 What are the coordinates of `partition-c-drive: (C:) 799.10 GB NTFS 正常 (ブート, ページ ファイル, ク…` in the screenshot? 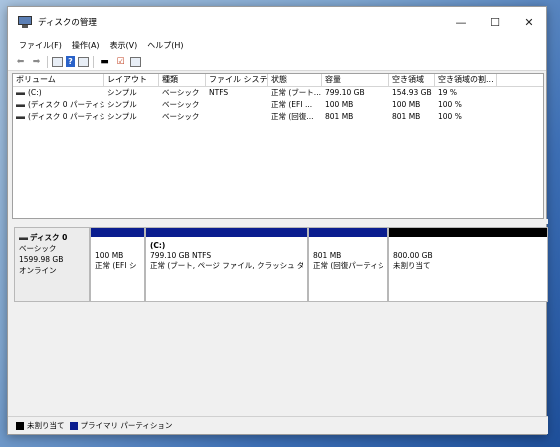 It's located at (226, 264).